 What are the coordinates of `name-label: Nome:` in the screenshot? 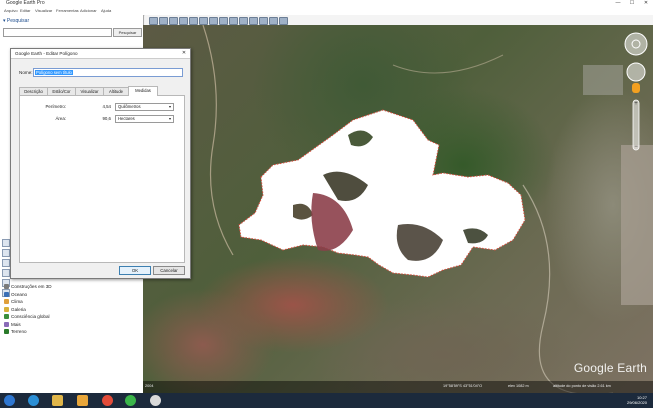 It's located at (26, 72).